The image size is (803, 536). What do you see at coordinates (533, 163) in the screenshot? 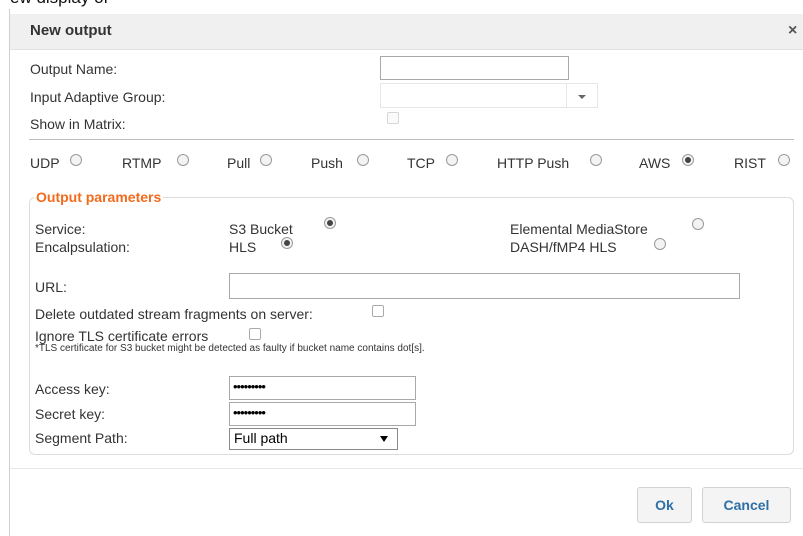
I see `protocol-label-http-push: HTTP Push` at bounding box center [533, 163].